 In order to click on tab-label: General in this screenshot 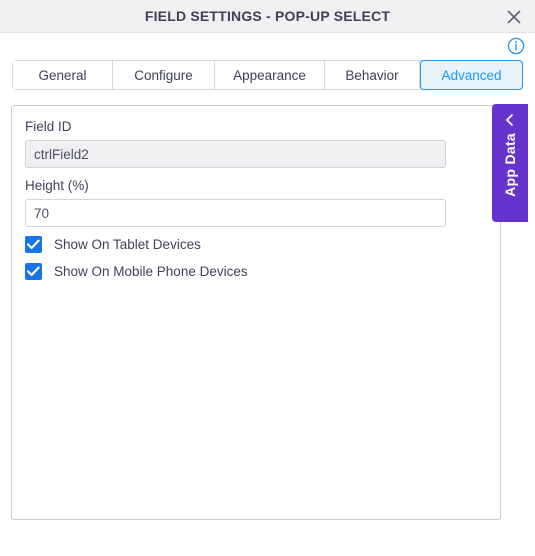, I will do `click(62, 75)`.